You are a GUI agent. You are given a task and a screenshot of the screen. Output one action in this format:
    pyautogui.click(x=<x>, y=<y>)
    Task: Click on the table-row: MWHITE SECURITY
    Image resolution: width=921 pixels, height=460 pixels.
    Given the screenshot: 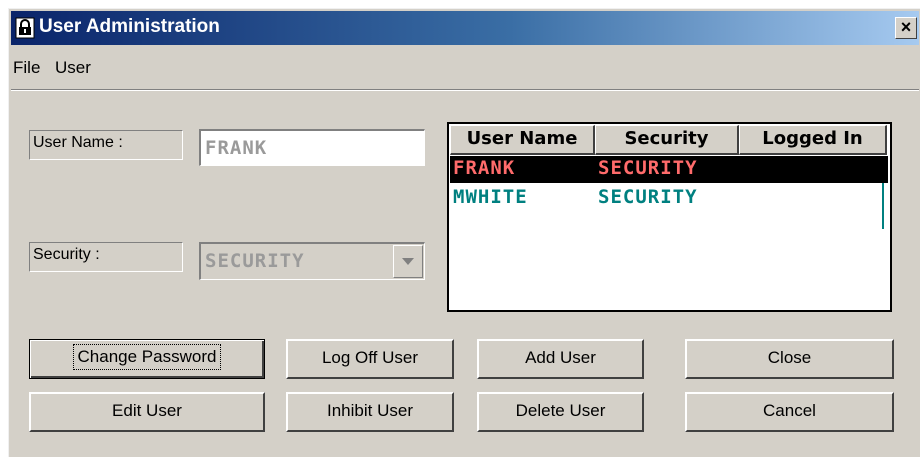 What is the action you would take?
    pyautogui.click(x=669, y=198)
    